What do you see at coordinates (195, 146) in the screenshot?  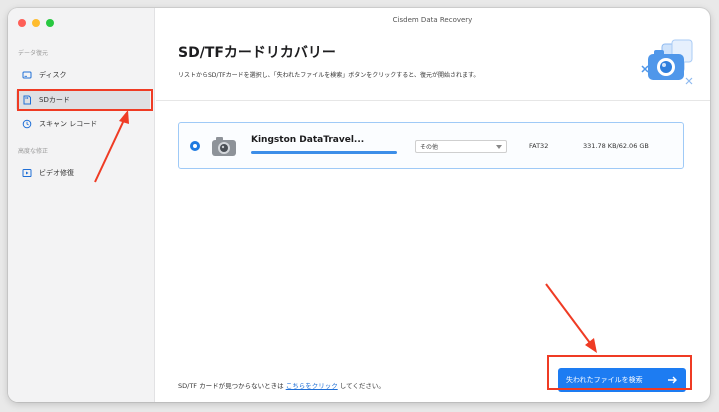 I see `device-radio-selected` at bounding box center [195, 146].